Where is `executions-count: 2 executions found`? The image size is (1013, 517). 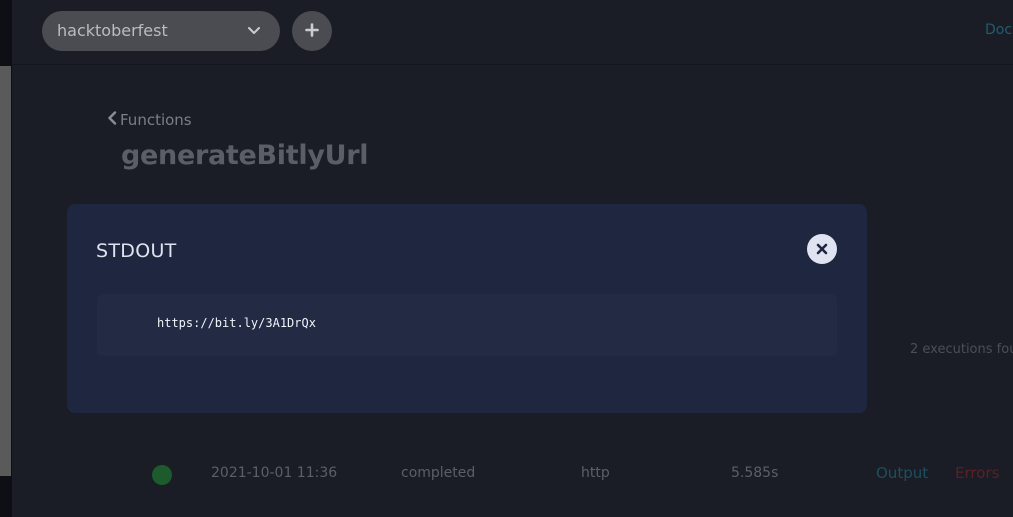 executions-count: 2 executions found is located at coordinates (961, 349).